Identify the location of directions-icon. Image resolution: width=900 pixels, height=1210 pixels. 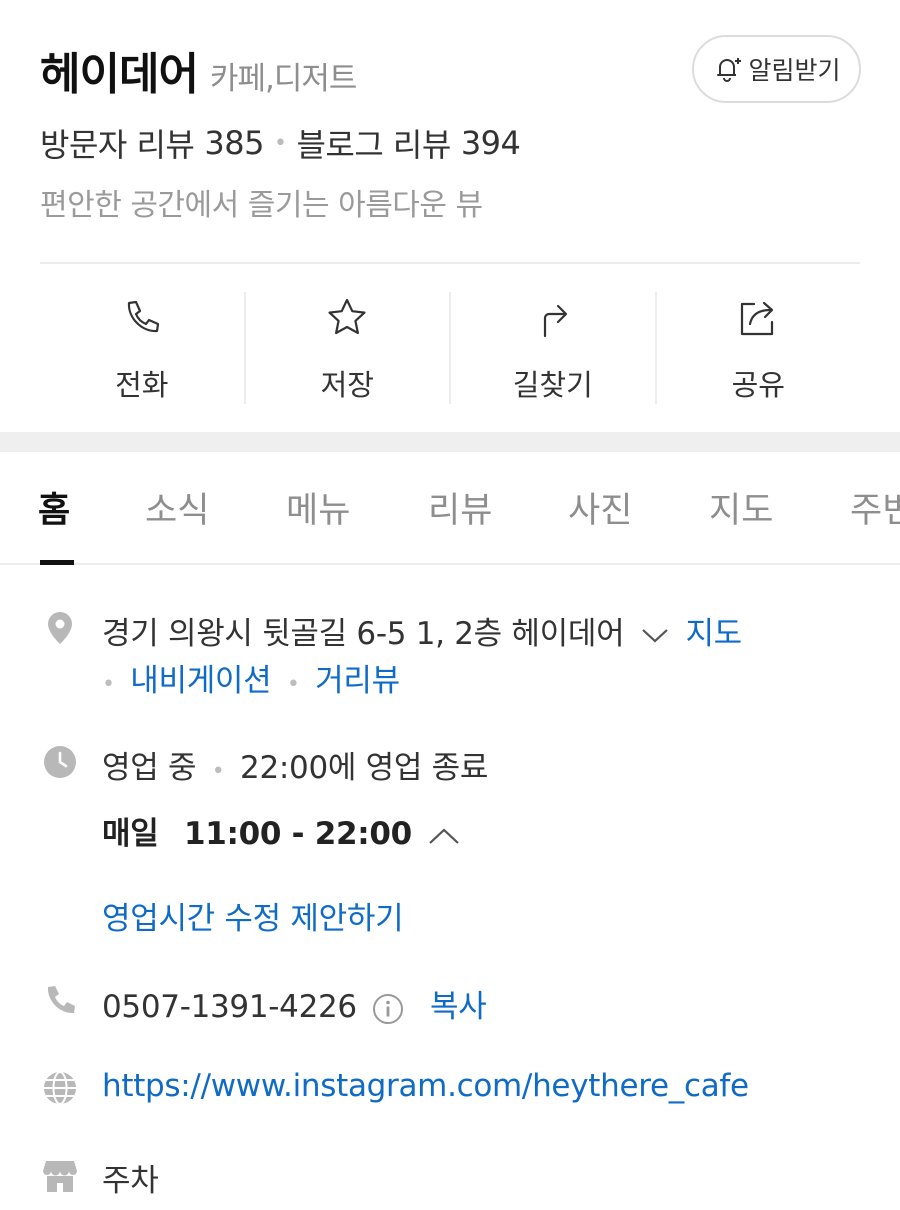
(555, 321).